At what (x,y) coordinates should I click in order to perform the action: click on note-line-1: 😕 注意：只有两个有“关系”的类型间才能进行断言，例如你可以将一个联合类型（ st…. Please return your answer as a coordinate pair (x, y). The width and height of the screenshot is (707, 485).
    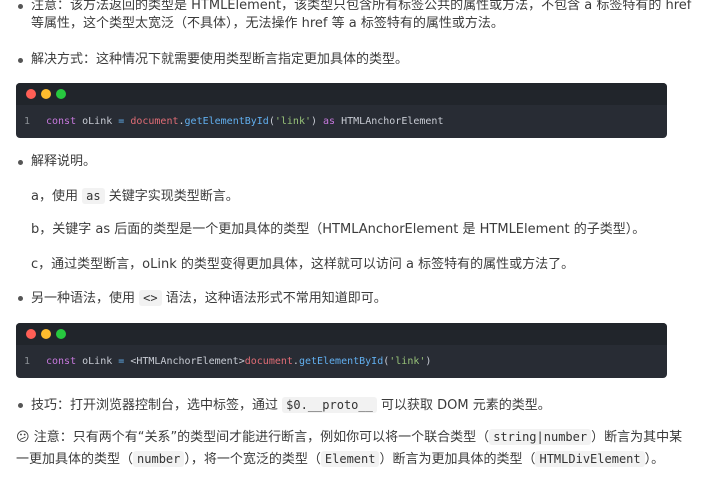
    Looking at the image, I should click on (349, 437).